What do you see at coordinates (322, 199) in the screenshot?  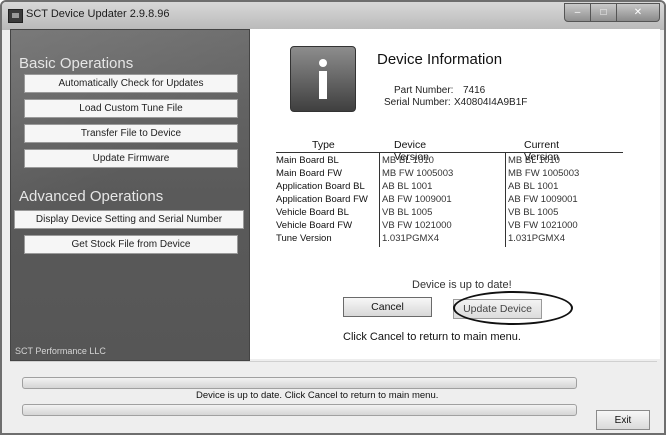 I see `table-cell-type: Application Board FW` at bounding box center [322, 199].